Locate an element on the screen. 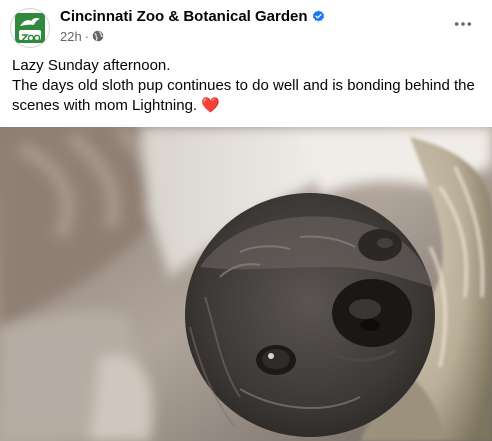  verified-badge-icon is located at coordinates (318, 16).